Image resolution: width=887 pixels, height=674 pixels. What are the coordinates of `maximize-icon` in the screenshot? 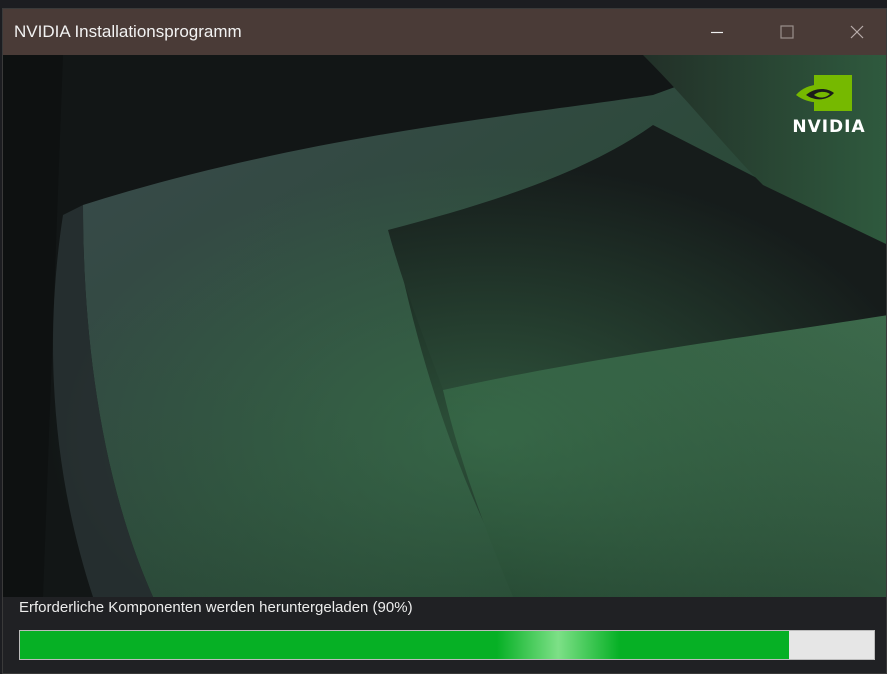 It's located at (787, 32).